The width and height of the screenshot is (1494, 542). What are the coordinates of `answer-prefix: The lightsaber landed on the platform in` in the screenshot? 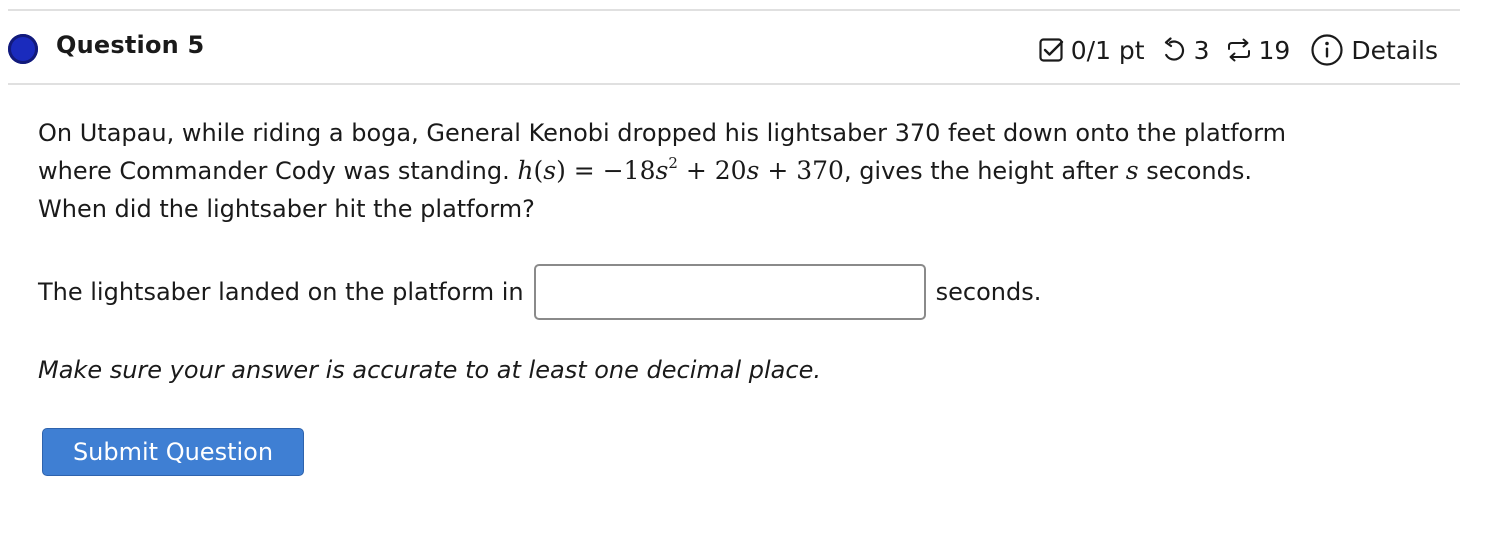 It's located at (281, 292).